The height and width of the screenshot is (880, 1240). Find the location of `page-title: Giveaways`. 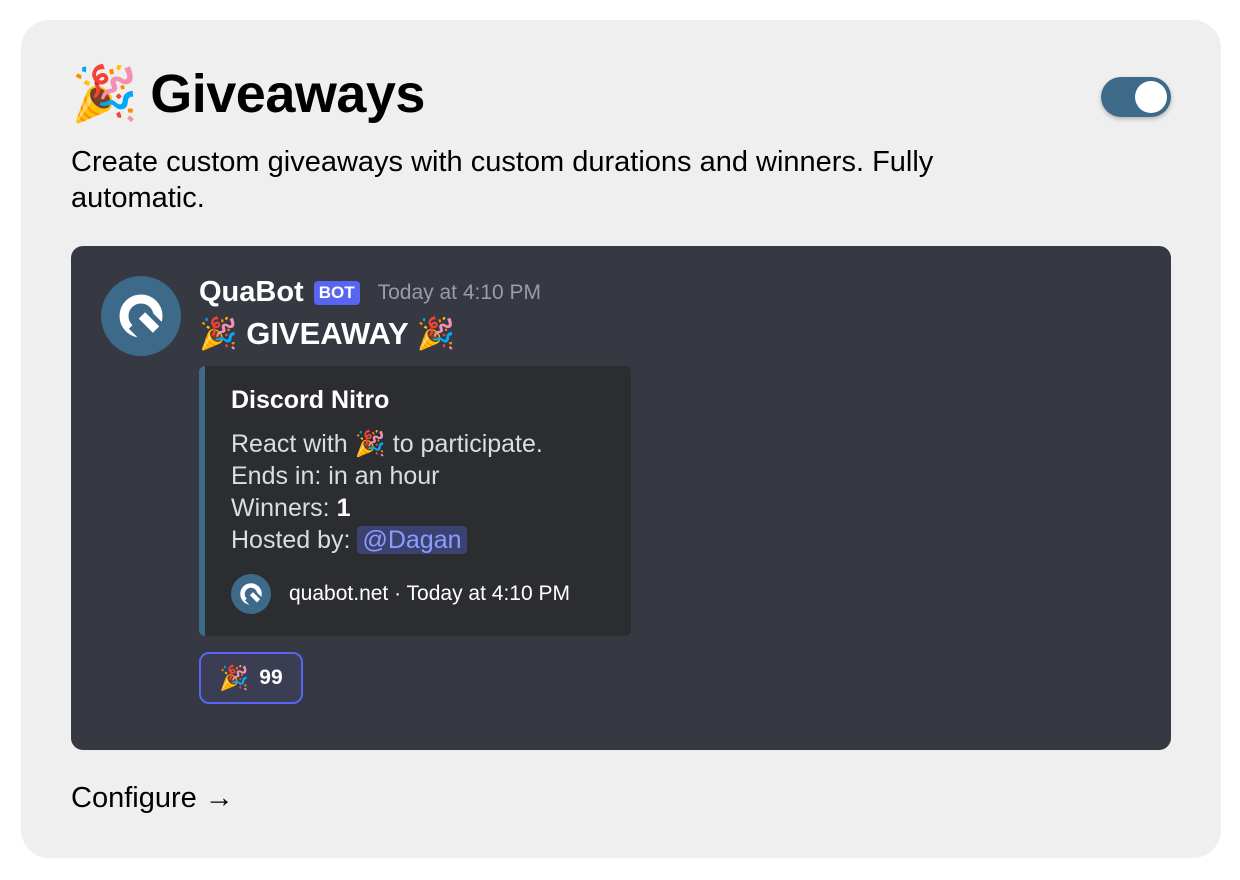

page-title: Giveaways is located at coordinates (287, 94).